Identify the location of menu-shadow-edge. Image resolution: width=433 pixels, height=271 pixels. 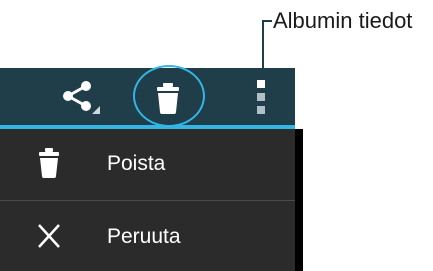
(299, 200).